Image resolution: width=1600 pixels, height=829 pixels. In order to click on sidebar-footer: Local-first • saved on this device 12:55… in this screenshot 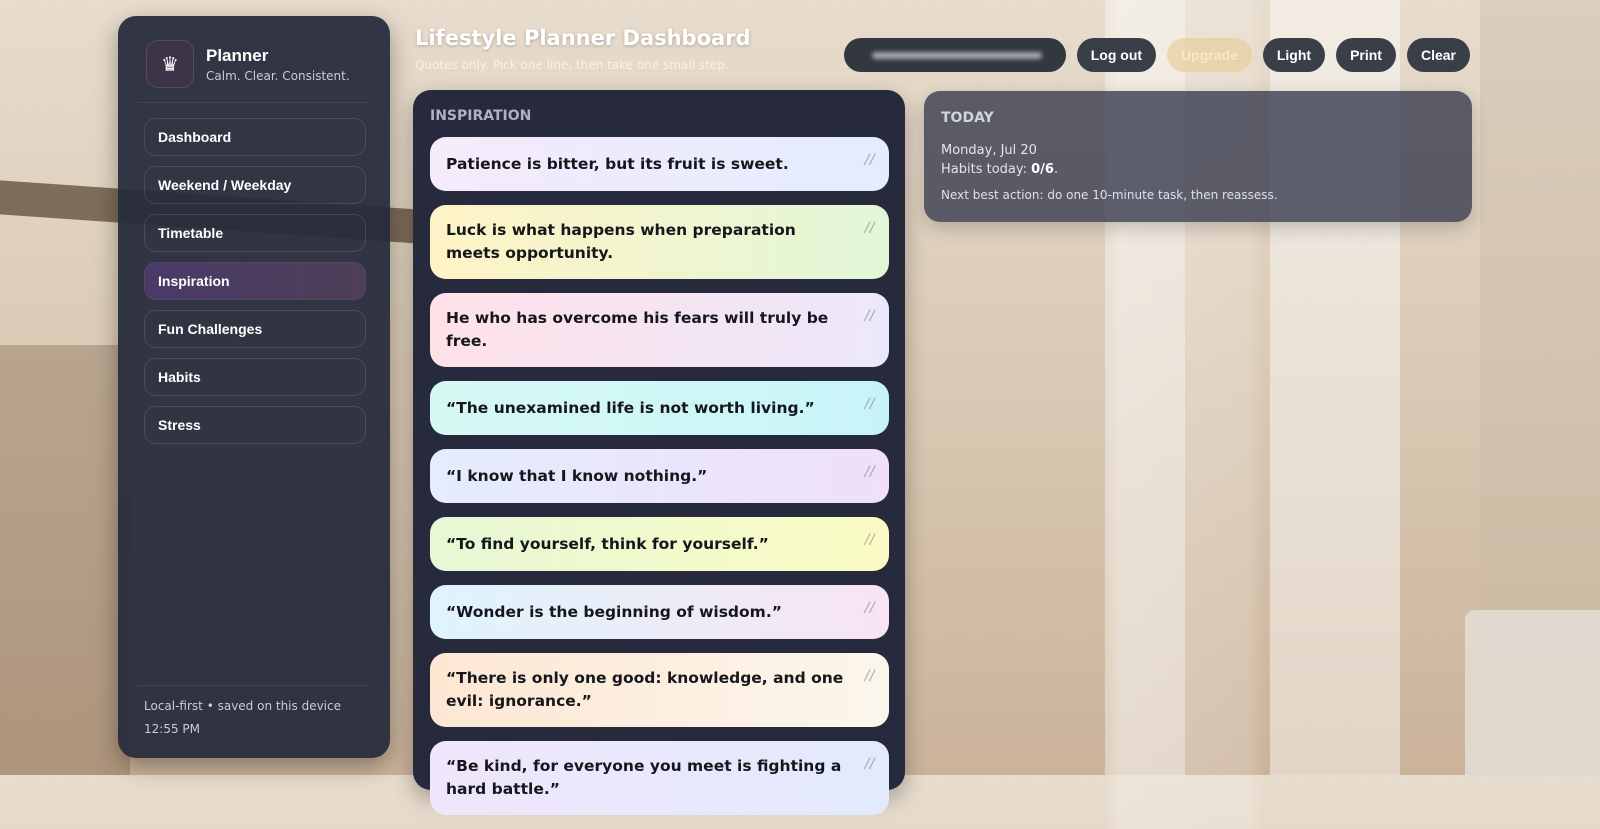, I will do `click(242, 717)`.